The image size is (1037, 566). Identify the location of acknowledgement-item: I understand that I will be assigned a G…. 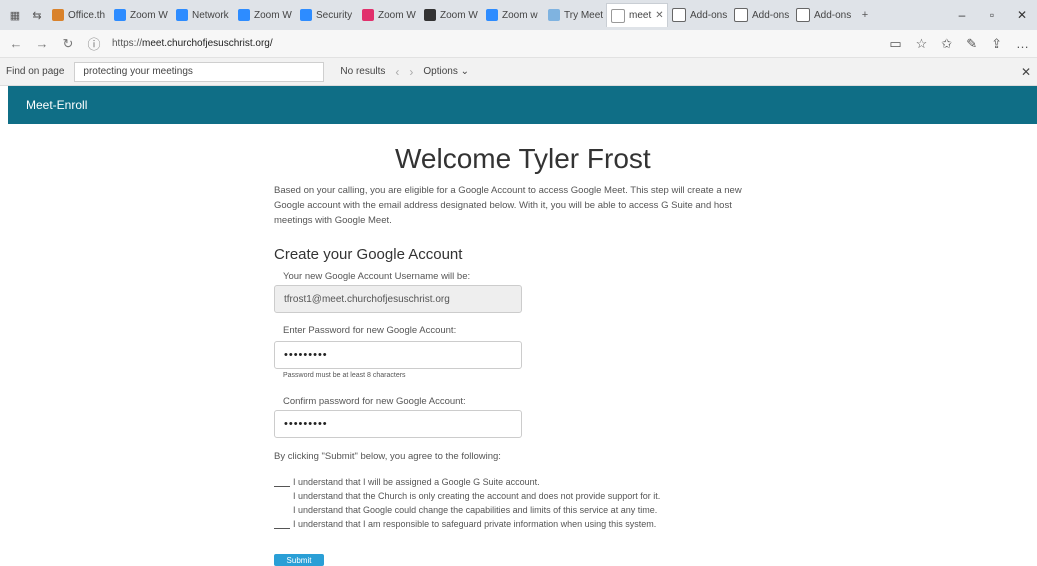
(514, 482).